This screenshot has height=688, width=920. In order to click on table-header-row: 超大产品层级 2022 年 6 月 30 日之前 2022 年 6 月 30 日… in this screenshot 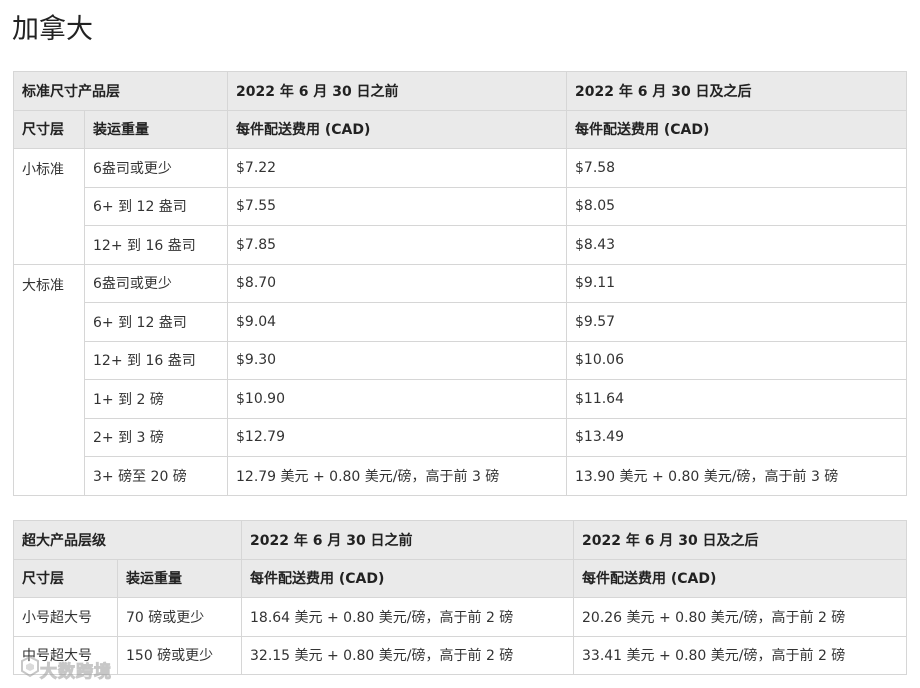, I will do `click(460, 540)`.